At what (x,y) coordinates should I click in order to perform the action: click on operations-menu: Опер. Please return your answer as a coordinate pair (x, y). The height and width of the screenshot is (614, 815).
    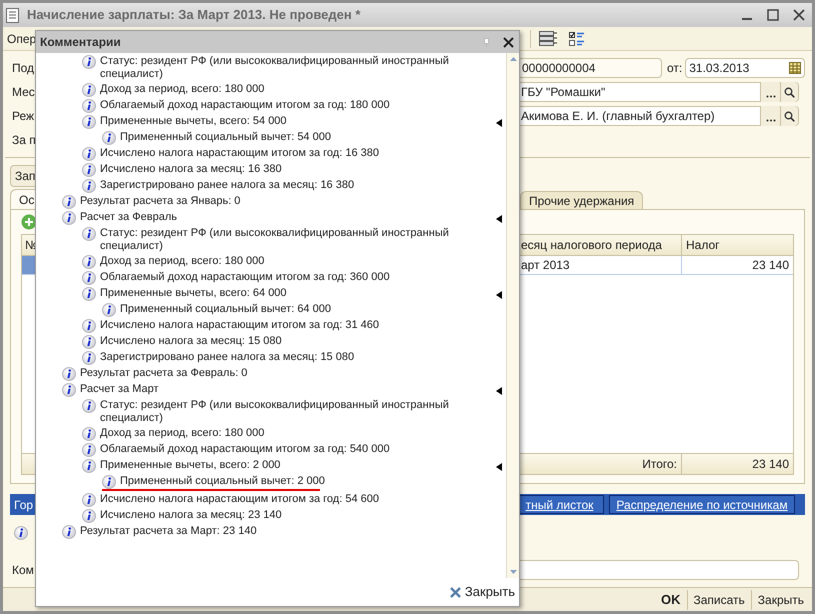
    Looking at the image, I should click on (21, 39).